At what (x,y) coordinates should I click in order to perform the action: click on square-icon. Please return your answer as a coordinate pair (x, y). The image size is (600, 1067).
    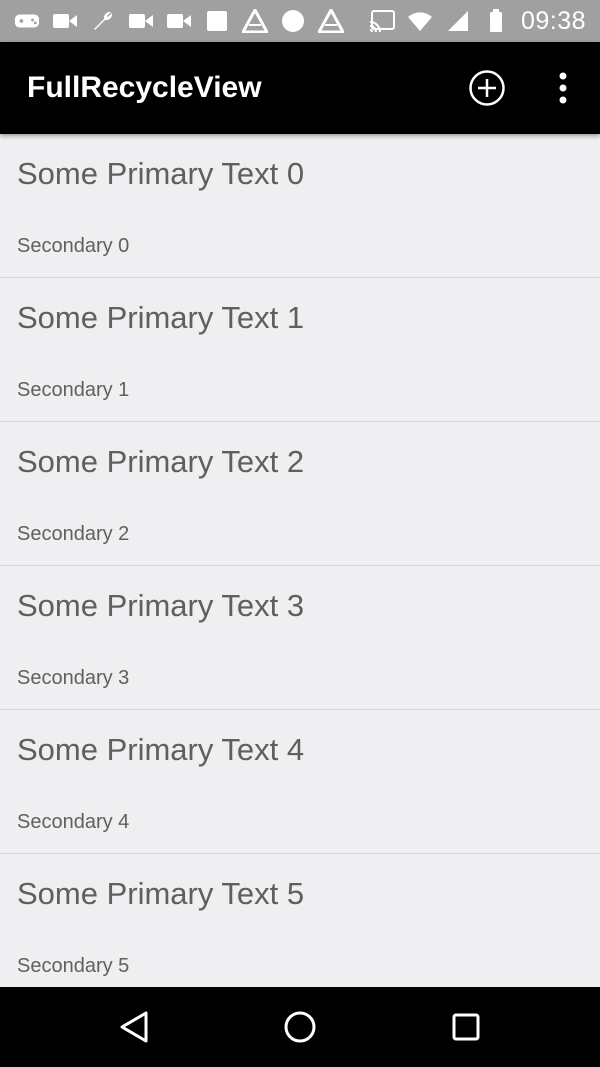
    Looking at the image, I should click on (217, 21).